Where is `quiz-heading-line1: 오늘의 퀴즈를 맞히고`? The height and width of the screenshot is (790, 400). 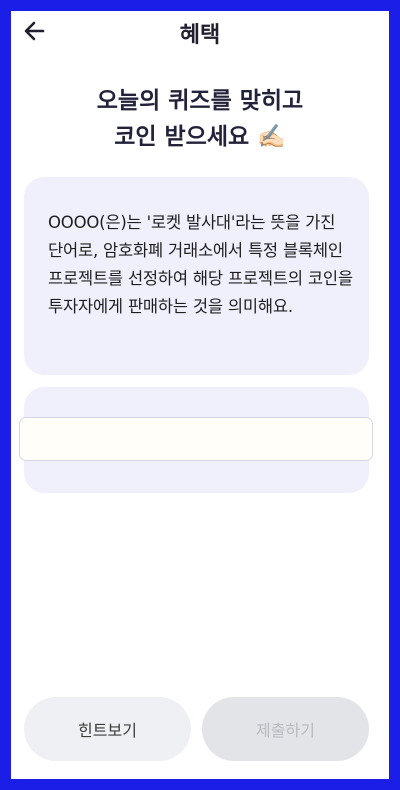 quiz-heading-line1: 오늘의 퀴즈를 맞히고 is located at coordinates (200, 101).